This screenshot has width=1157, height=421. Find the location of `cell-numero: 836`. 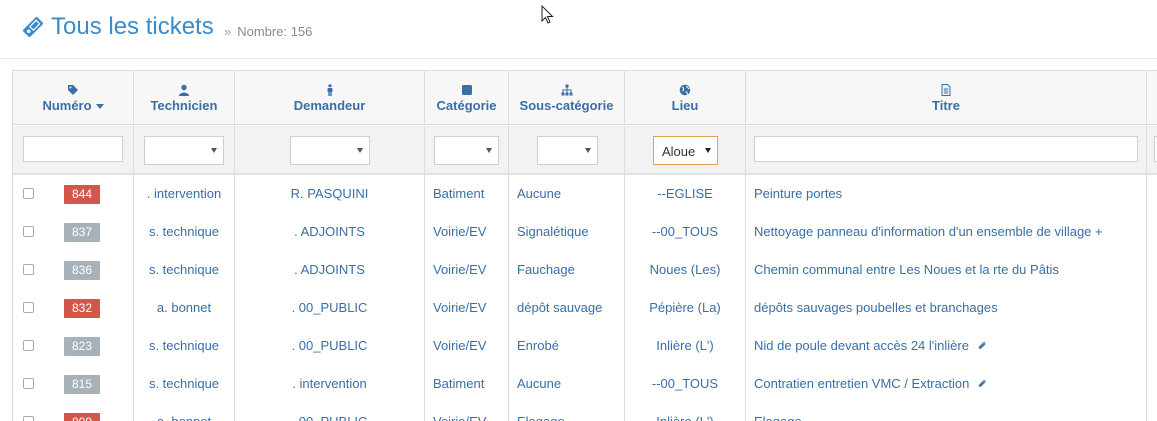

cell-numero: 836 is located at coordinates (73, 270).